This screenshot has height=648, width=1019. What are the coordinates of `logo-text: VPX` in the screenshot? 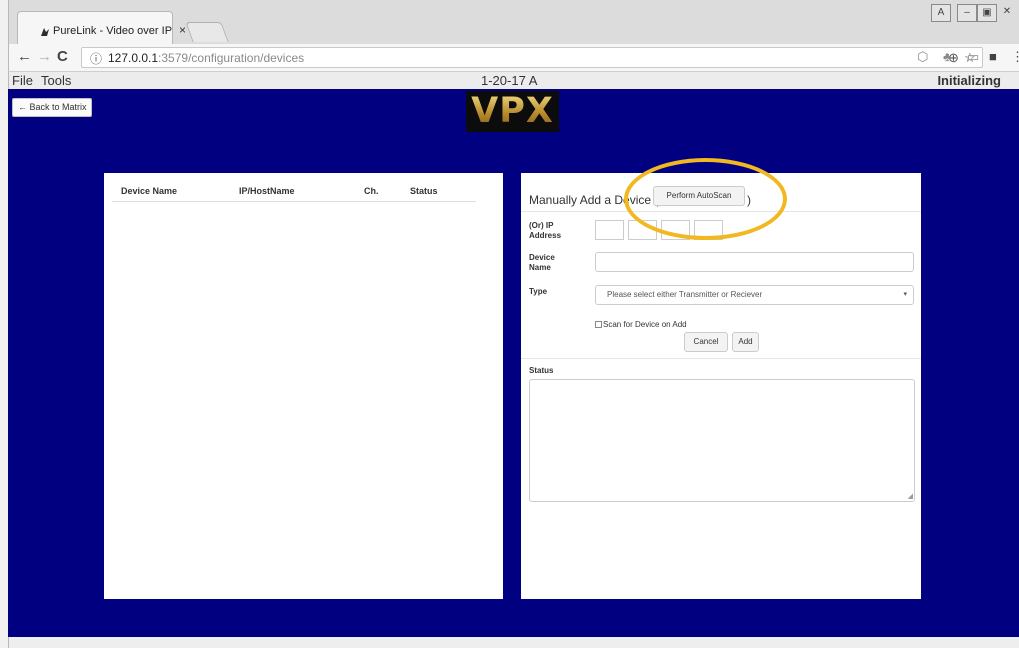 It's located at (512, 111).